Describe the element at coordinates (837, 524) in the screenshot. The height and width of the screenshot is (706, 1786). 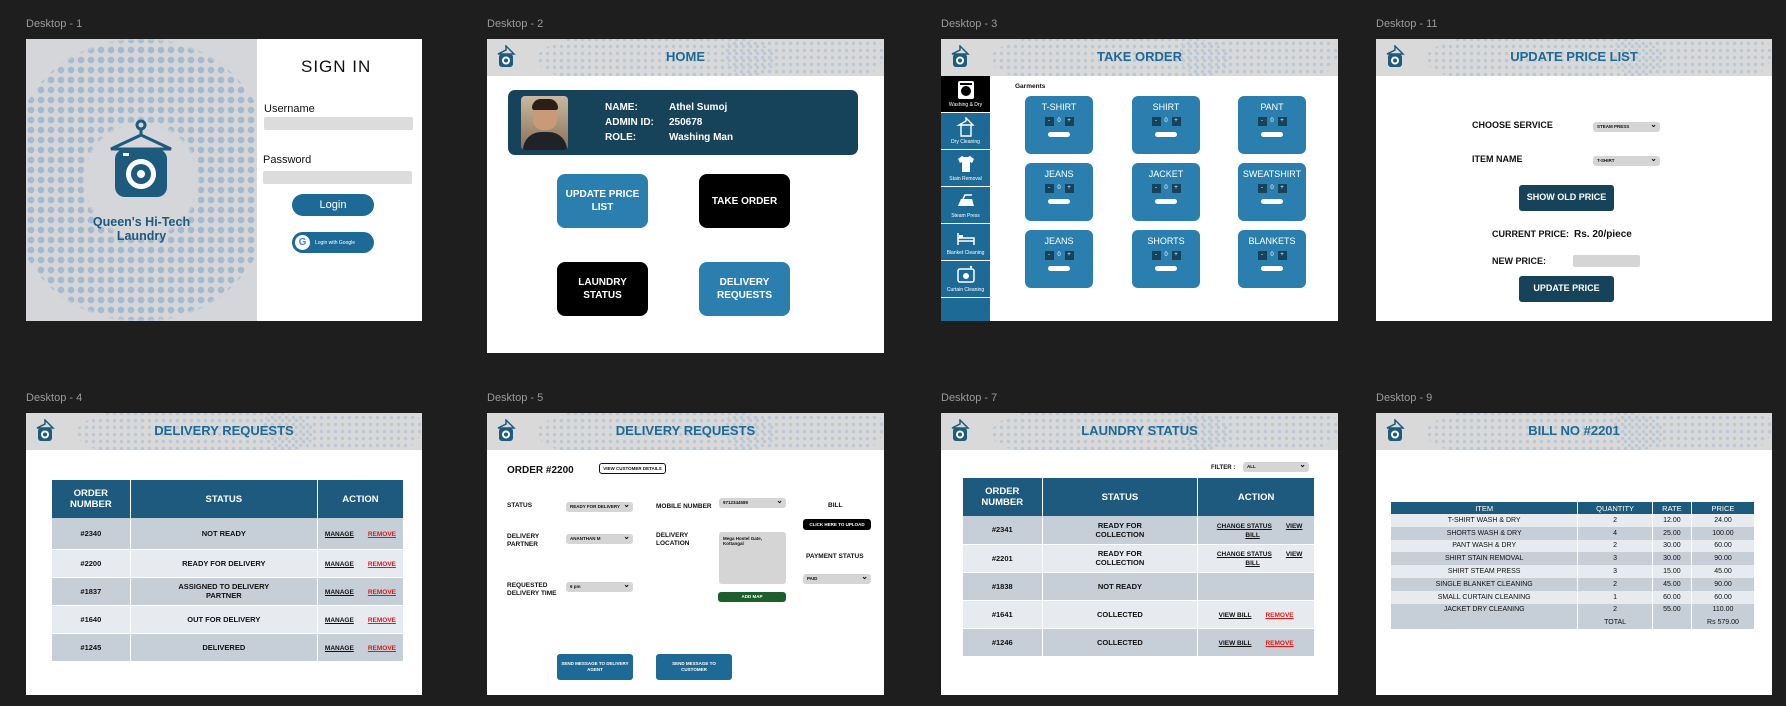
I see `upload-bill-button: CLICK HERE TO UPLOAD` at that location.